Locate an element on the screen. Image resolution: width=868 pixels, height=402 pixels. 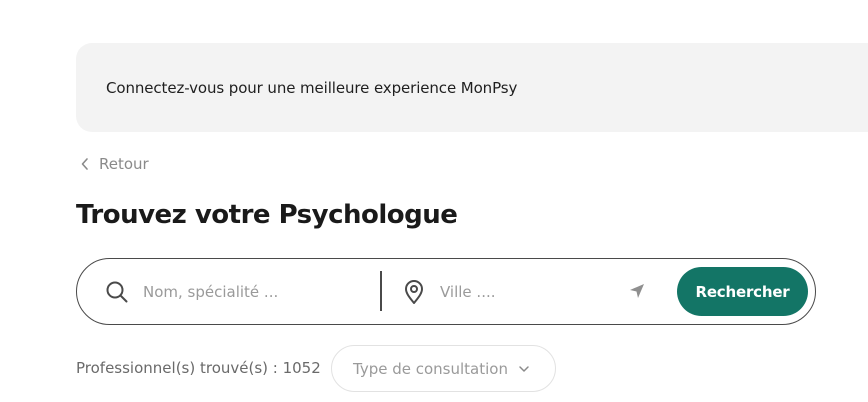
search-button: Rechercher is located at coordinates (742, 291).